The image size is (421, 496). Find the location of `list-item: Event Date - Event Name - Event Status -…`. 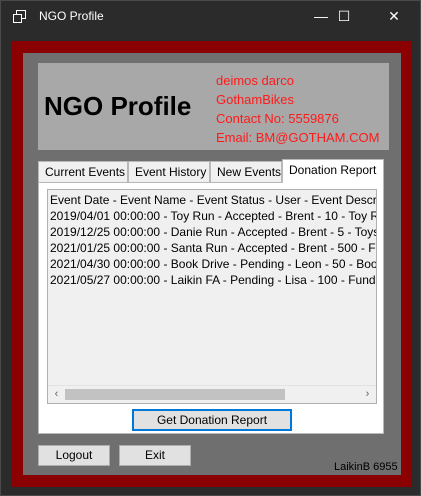

list-item: Event Date - Event Name - Event Status -… is located at coordinates (213, 200).